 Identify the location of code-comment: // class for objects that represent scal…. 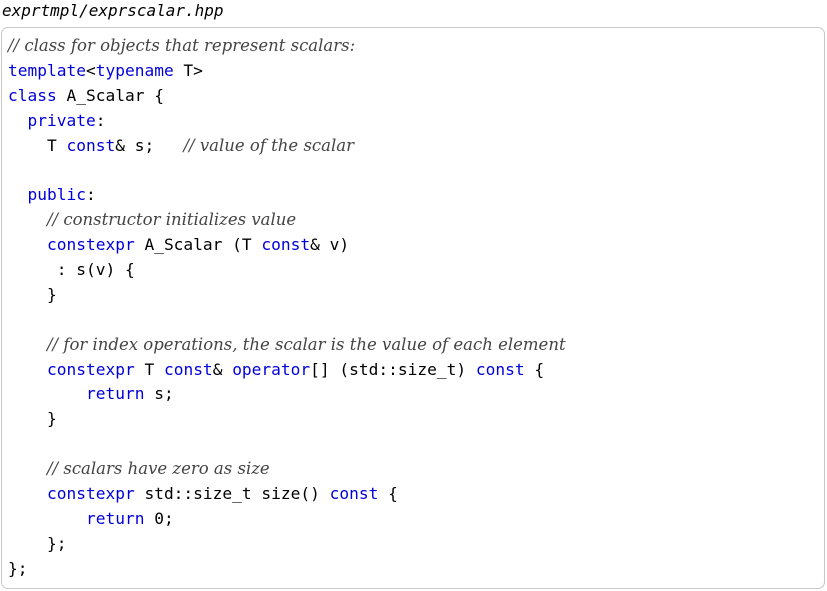
(182, 45).